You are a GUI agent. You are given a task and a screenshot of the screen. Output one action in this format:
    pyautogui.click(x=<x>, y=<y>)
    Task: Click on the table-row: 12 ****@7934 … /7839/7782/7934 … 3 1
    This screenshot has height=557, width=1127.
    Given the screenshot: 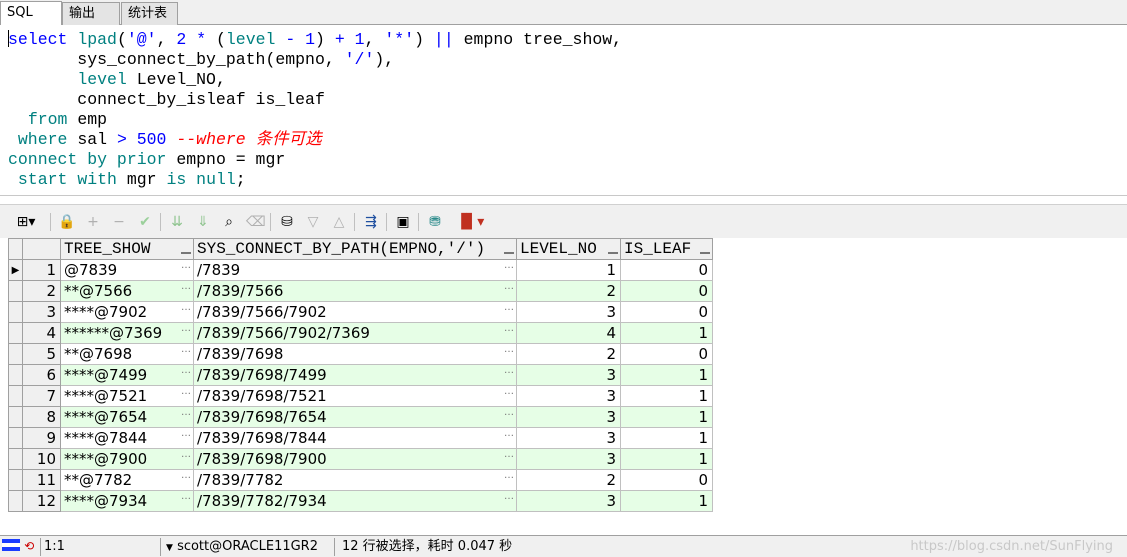 What is the action you would take?
    pyautogui.click(x=360, y=501)
    